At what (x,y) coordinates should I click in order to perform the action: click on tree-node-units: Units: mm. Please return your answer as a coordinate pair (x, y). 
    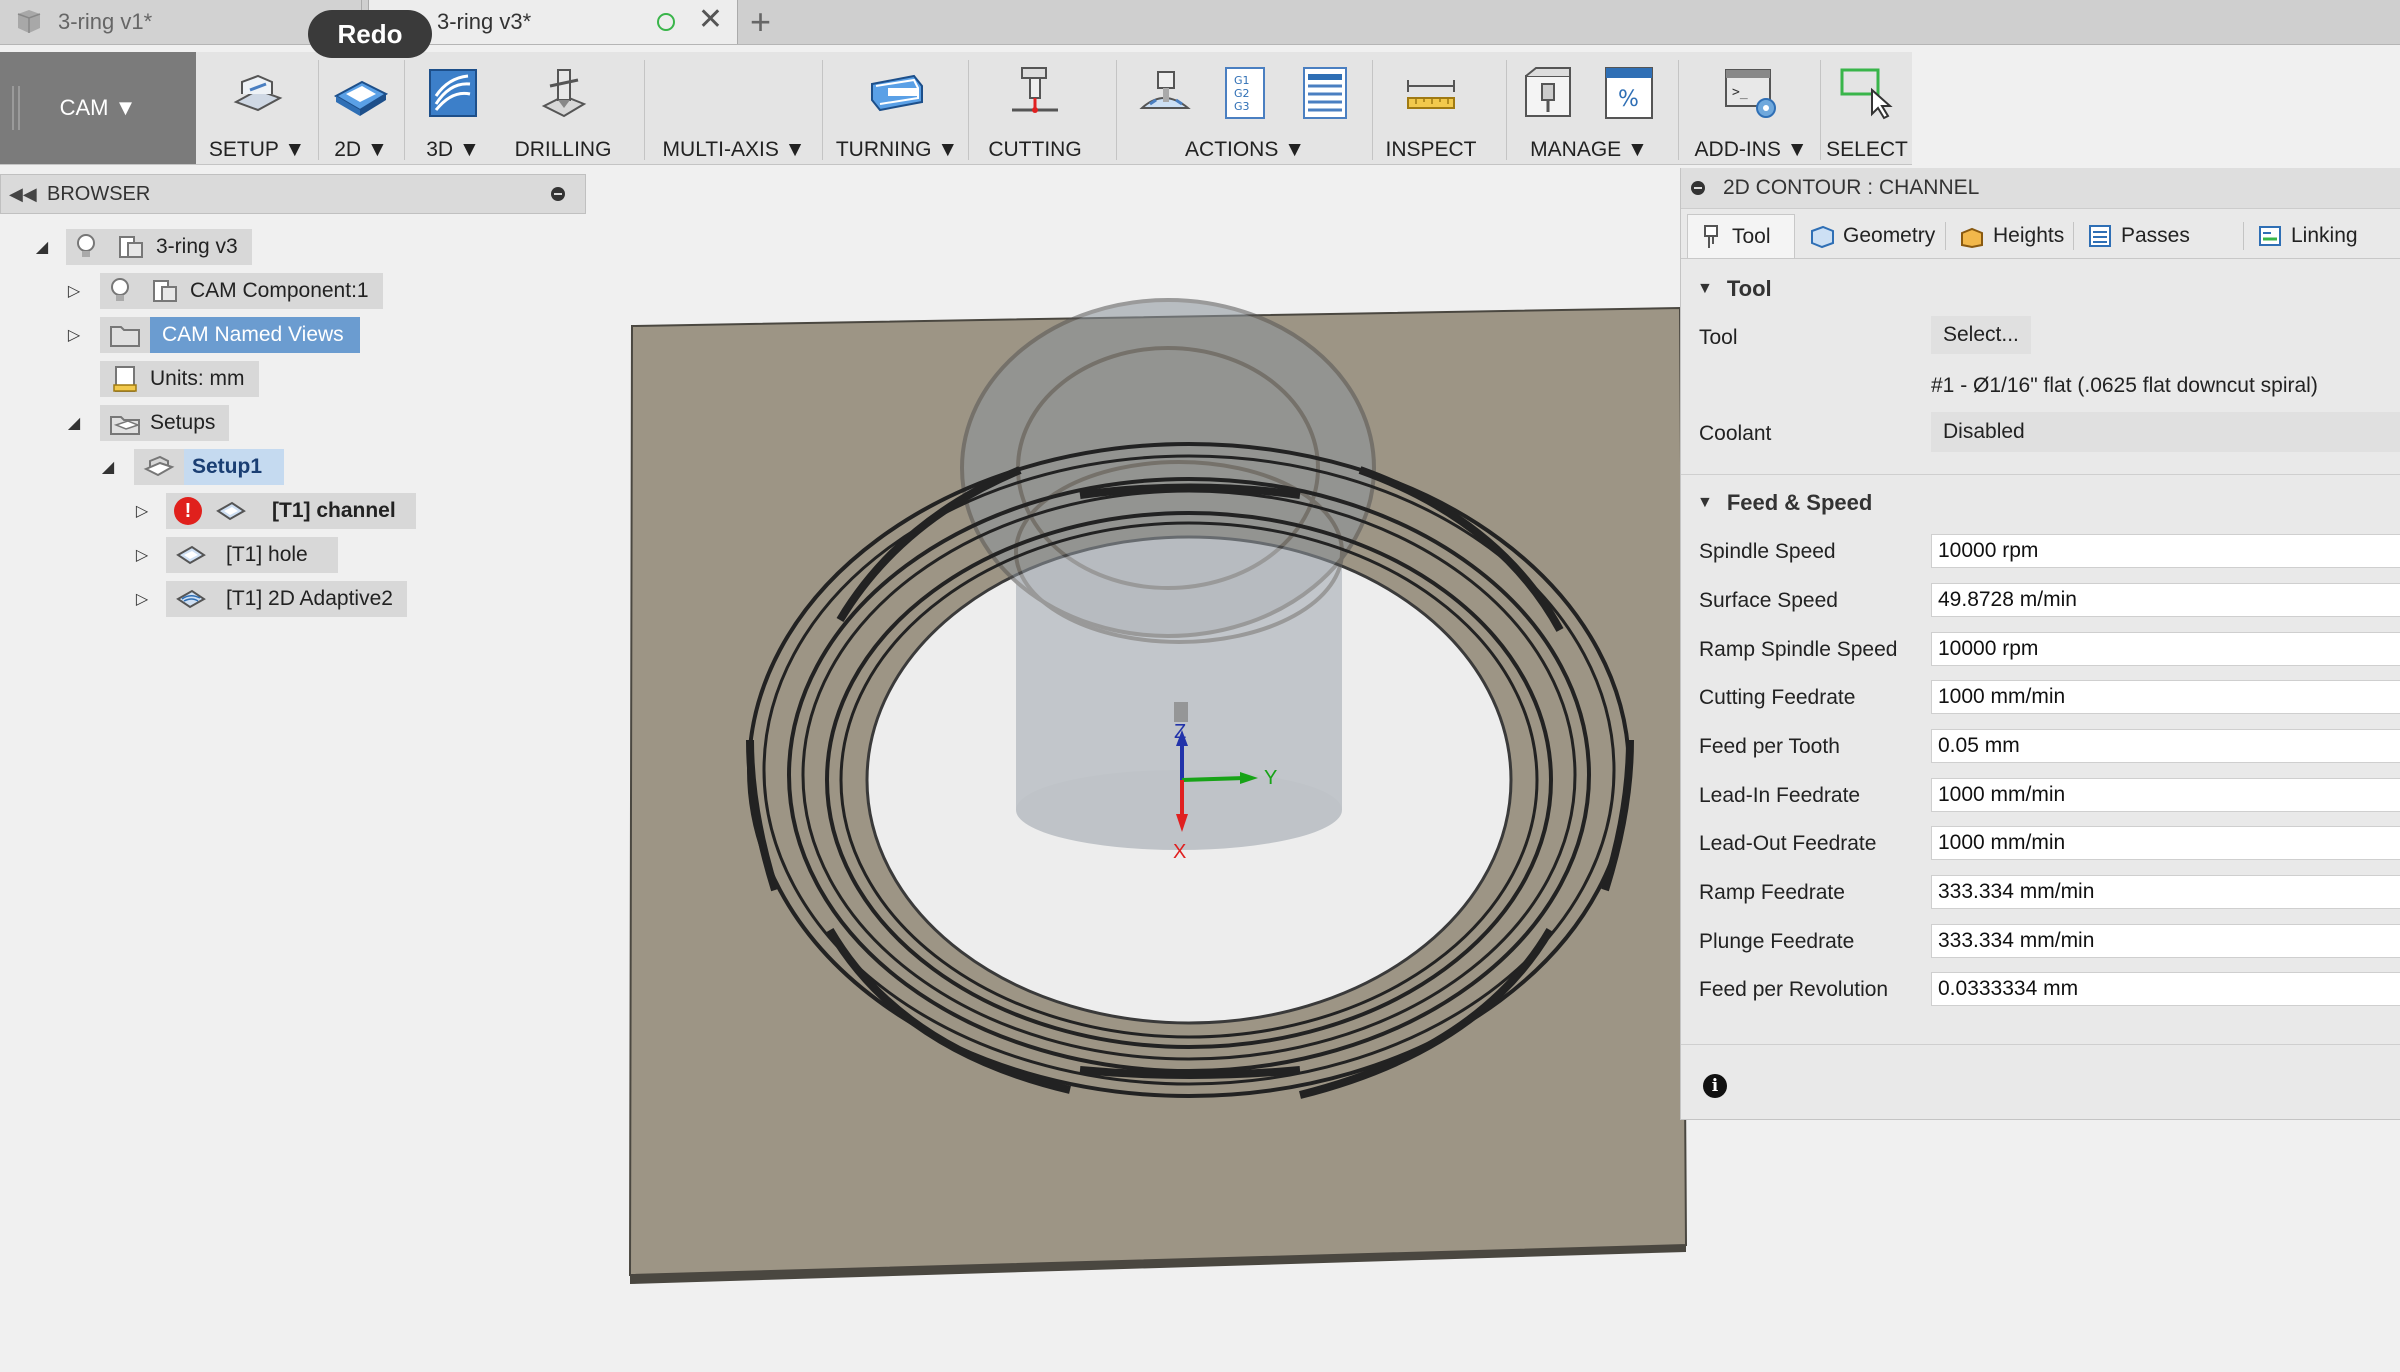
    Looking at the image, I should click on (129, 379).